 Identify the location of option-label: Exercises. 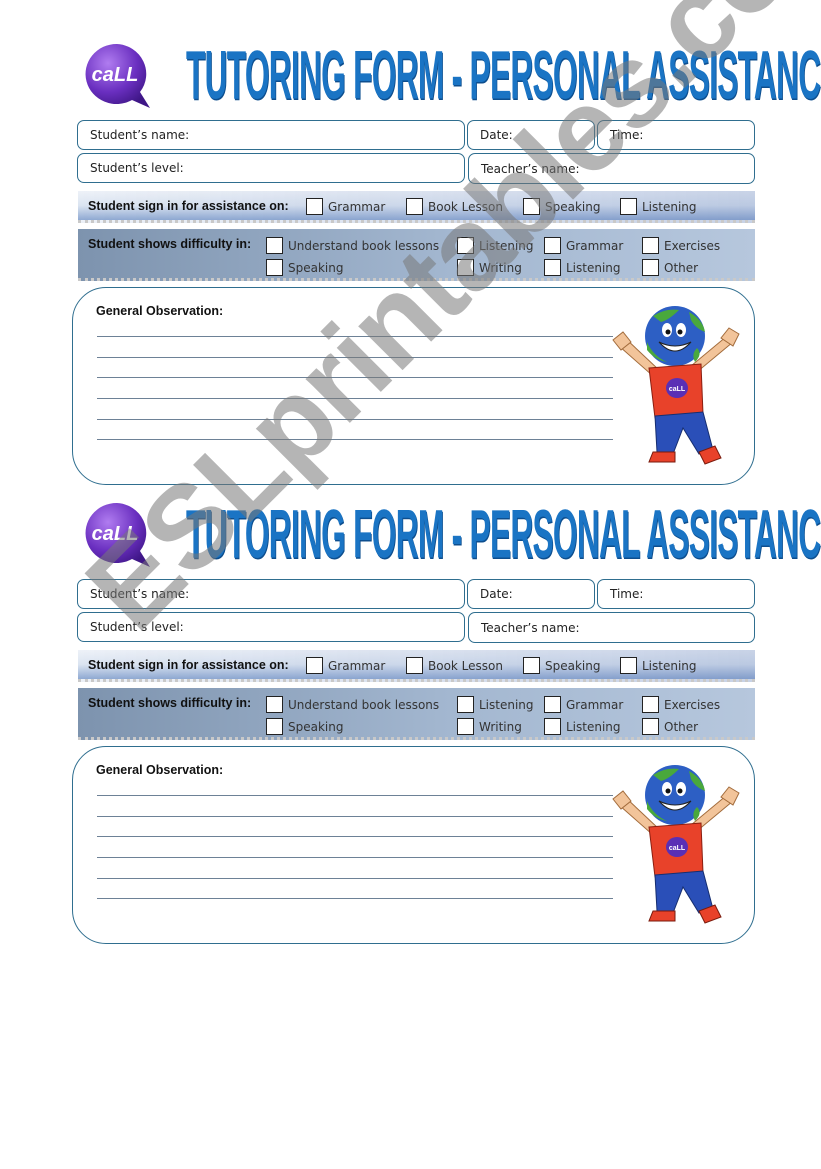
(692, 704).